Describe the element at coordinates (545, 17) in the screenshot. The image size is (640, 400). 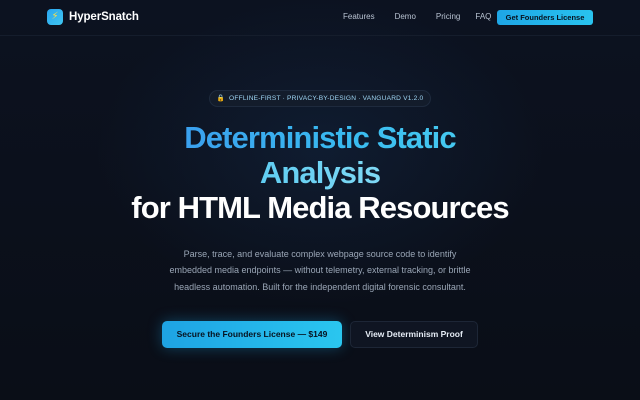
I see `get-founders-license-button: Get Founders License` at that location.